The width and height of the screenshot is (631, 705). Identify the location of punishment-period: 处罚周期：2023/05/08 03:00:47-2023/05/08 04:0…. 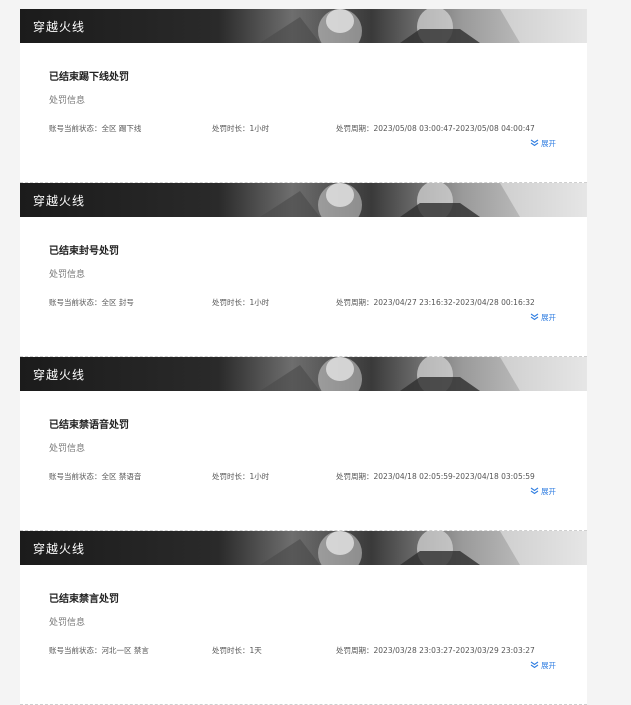
(435, 128).